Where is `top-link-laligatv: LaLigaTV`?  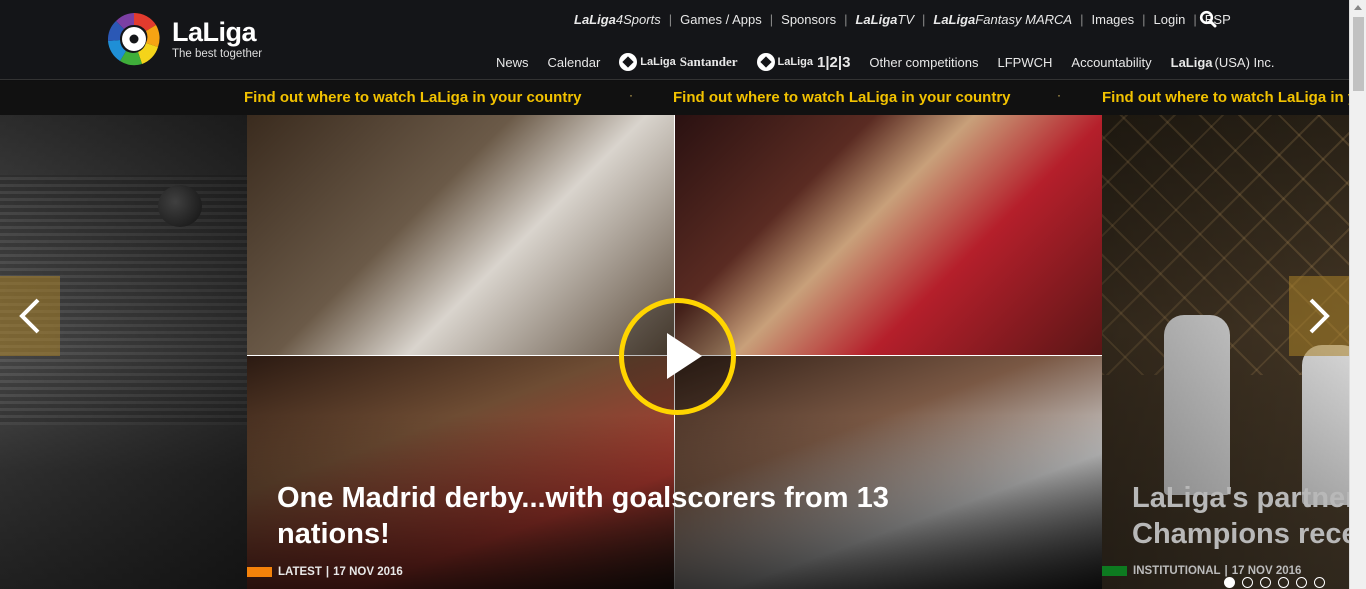
top-link-laligatv: LaLigaTV is located at coordinates (884, 19).